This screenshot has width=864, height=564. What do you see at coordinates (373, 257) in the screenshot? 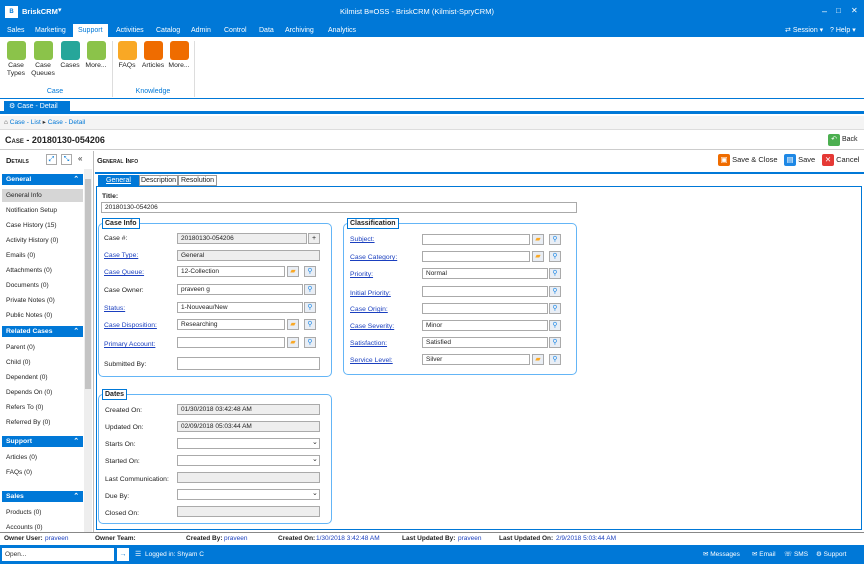
I see `case-category-link: Case Category:` at bounding box center [373, 257].